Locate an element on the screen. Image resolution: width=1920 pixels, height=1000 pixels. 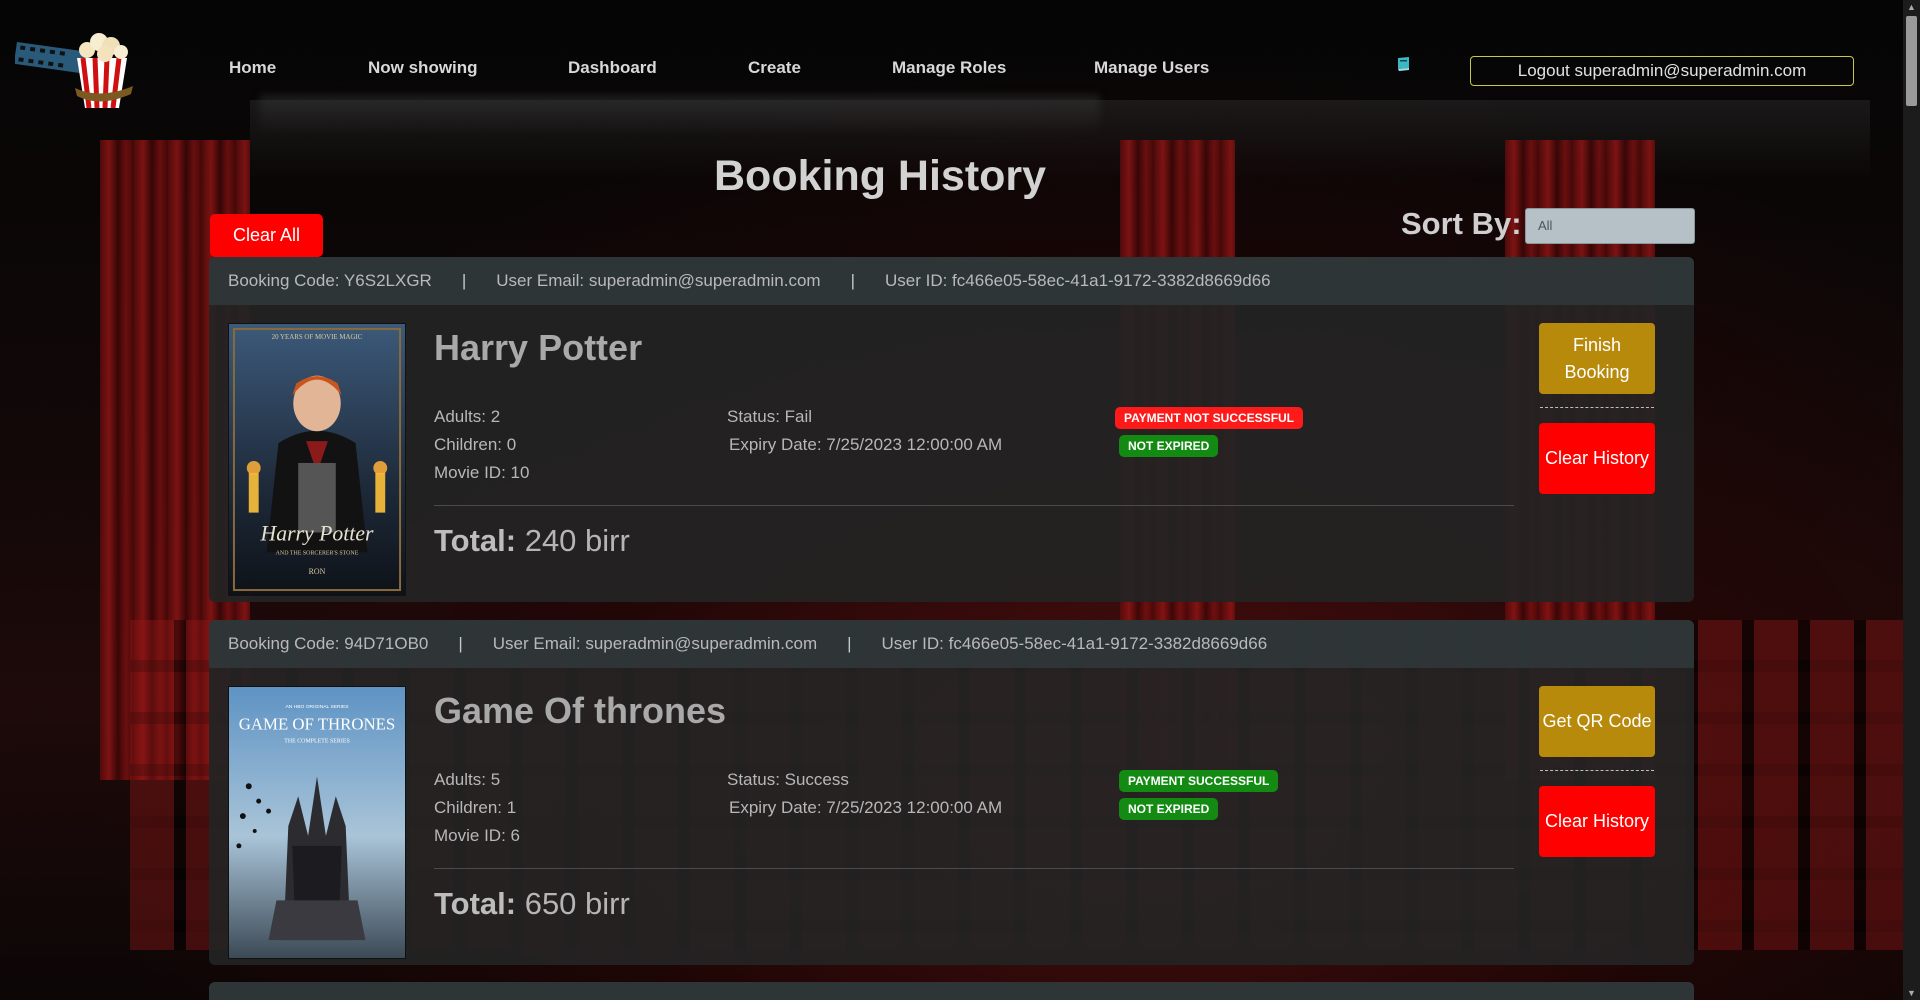
book-icon is located at coordinates (1404, 64).